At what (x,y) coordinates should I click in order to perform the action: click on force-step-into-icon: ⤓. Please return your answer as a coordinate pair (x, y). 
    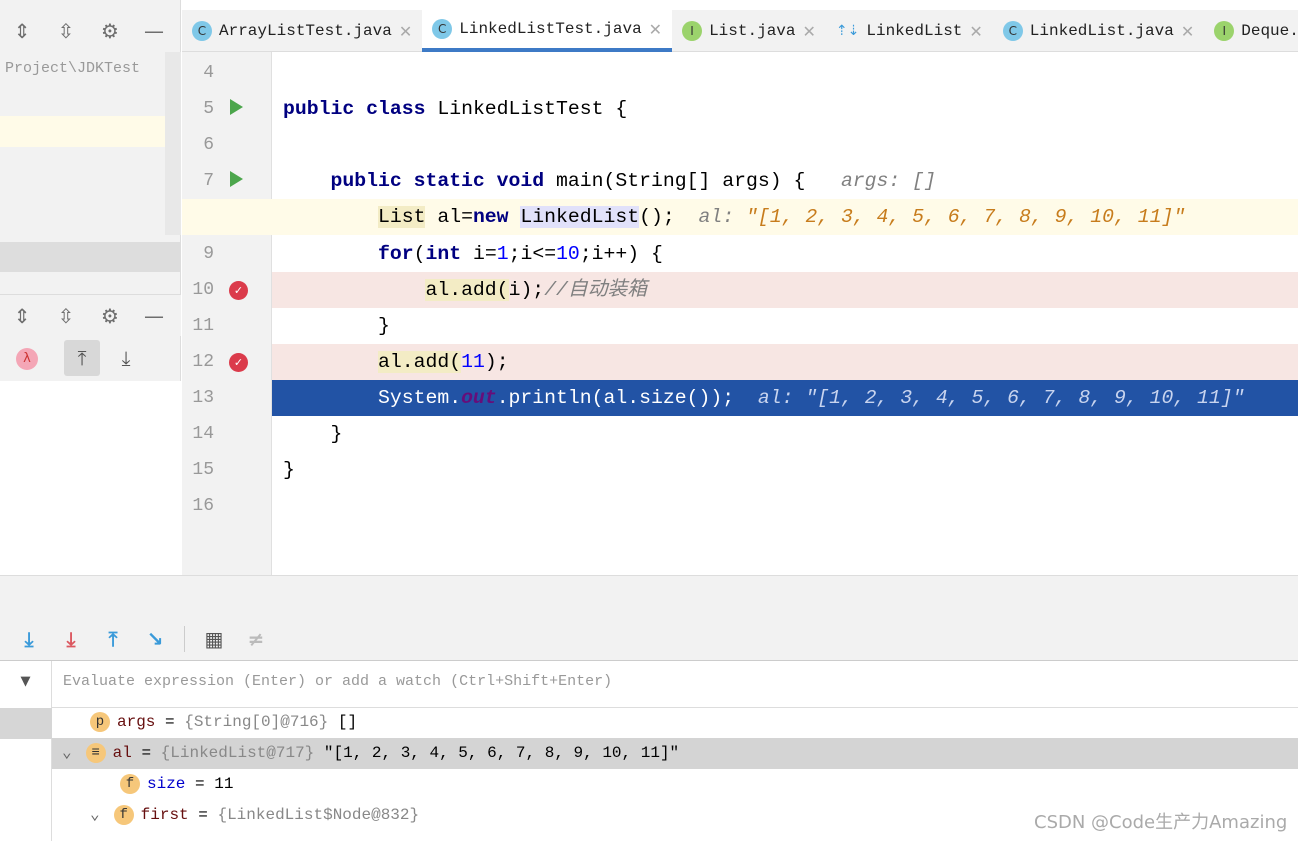
    Looking at the image, I should click on (71, 639).